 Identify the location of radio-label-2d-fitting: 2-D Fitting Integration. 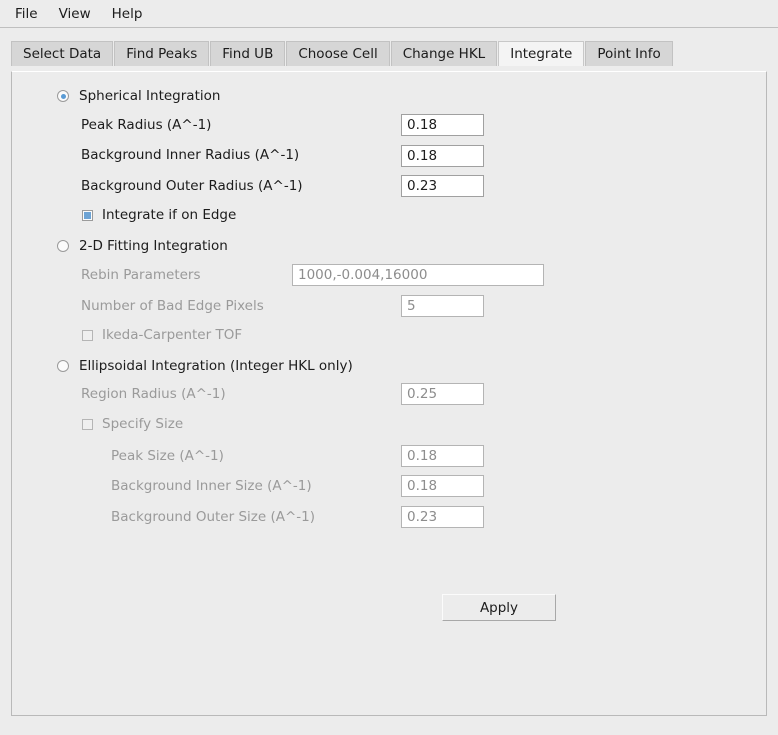
(153, 246).